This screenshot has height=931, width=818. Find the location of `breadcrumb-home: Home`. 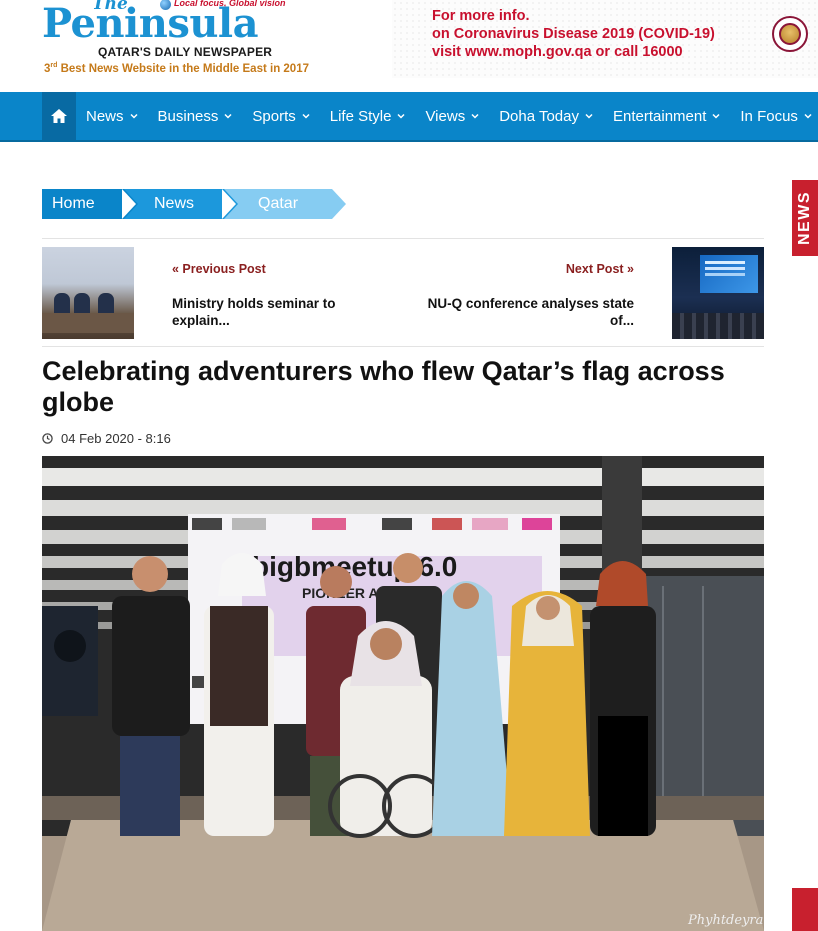

breadcrumb-home: Home is located at coordinates (90, 204).